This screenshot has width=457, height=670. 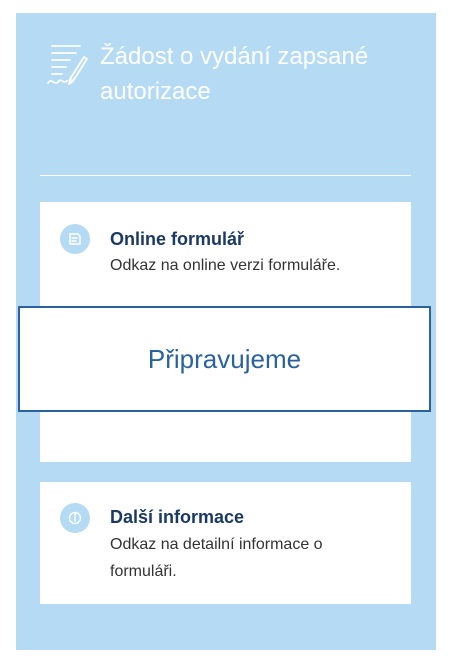 I want to click on coming-soon-overlay: Připravujeme, so click(x=224, y=359).